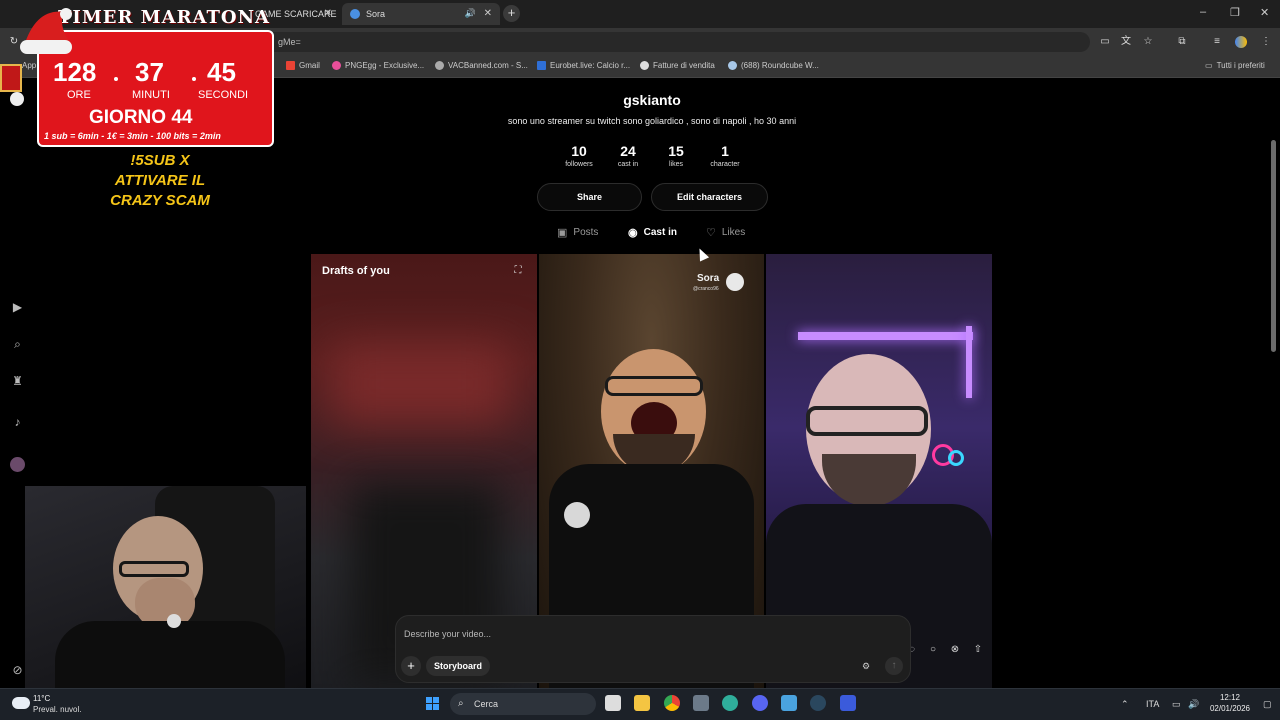 The image size is (1280, 720). I want to click on add-media-button: +, so click(411, 666).